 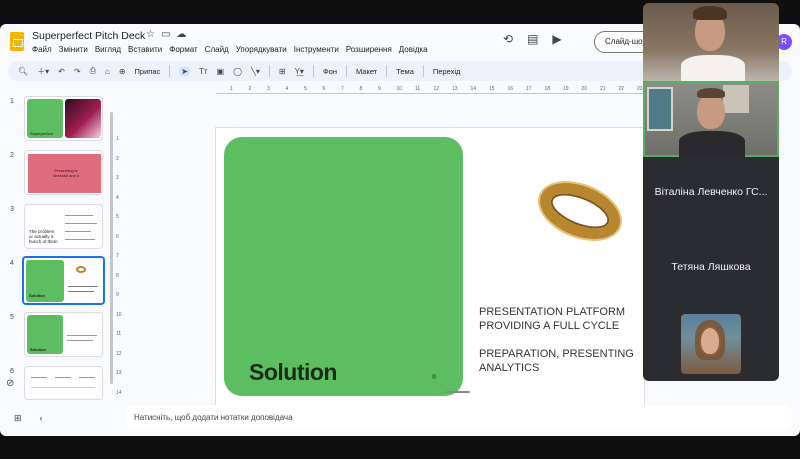 What do you see at coordinates (107, 71) in the screenshot?
I see `paint-format-icon: ⌂` at bounding box center [107, 71].